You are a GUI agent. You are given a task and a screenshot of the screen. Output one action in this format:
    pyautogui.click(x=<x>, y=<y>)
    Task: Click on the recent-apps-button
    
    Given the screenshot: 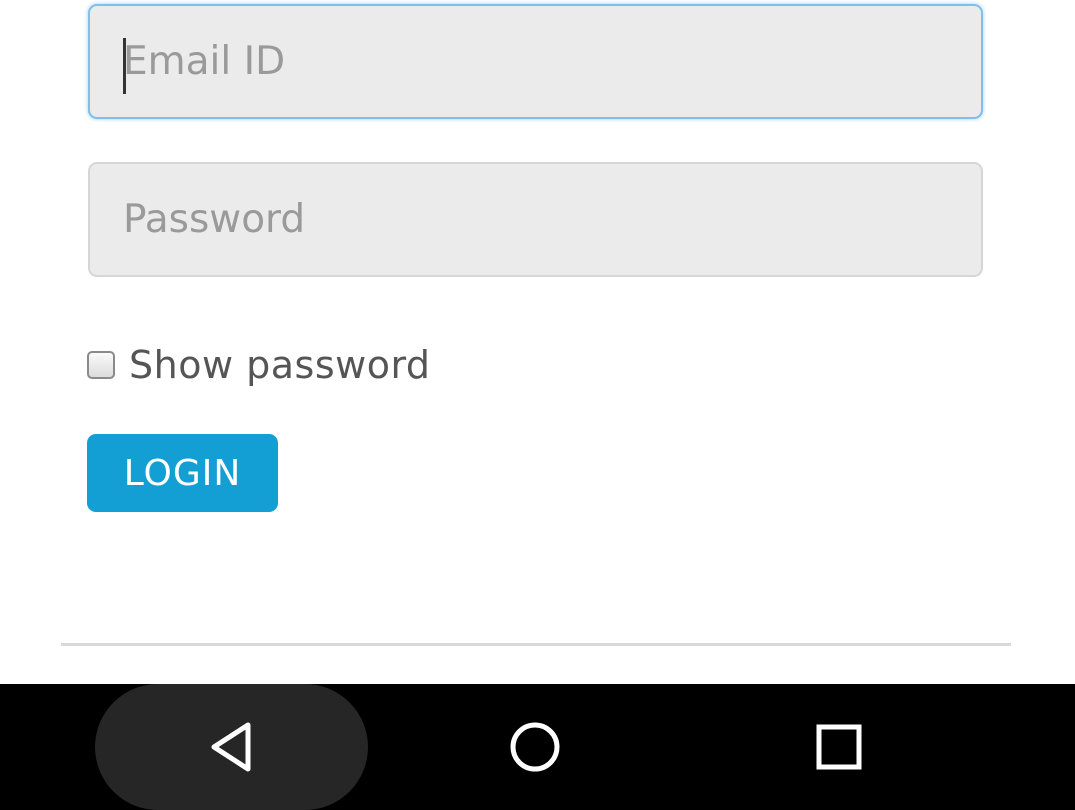 What is the action you would take?
    pyautogui.click(x=839, y=747)
    